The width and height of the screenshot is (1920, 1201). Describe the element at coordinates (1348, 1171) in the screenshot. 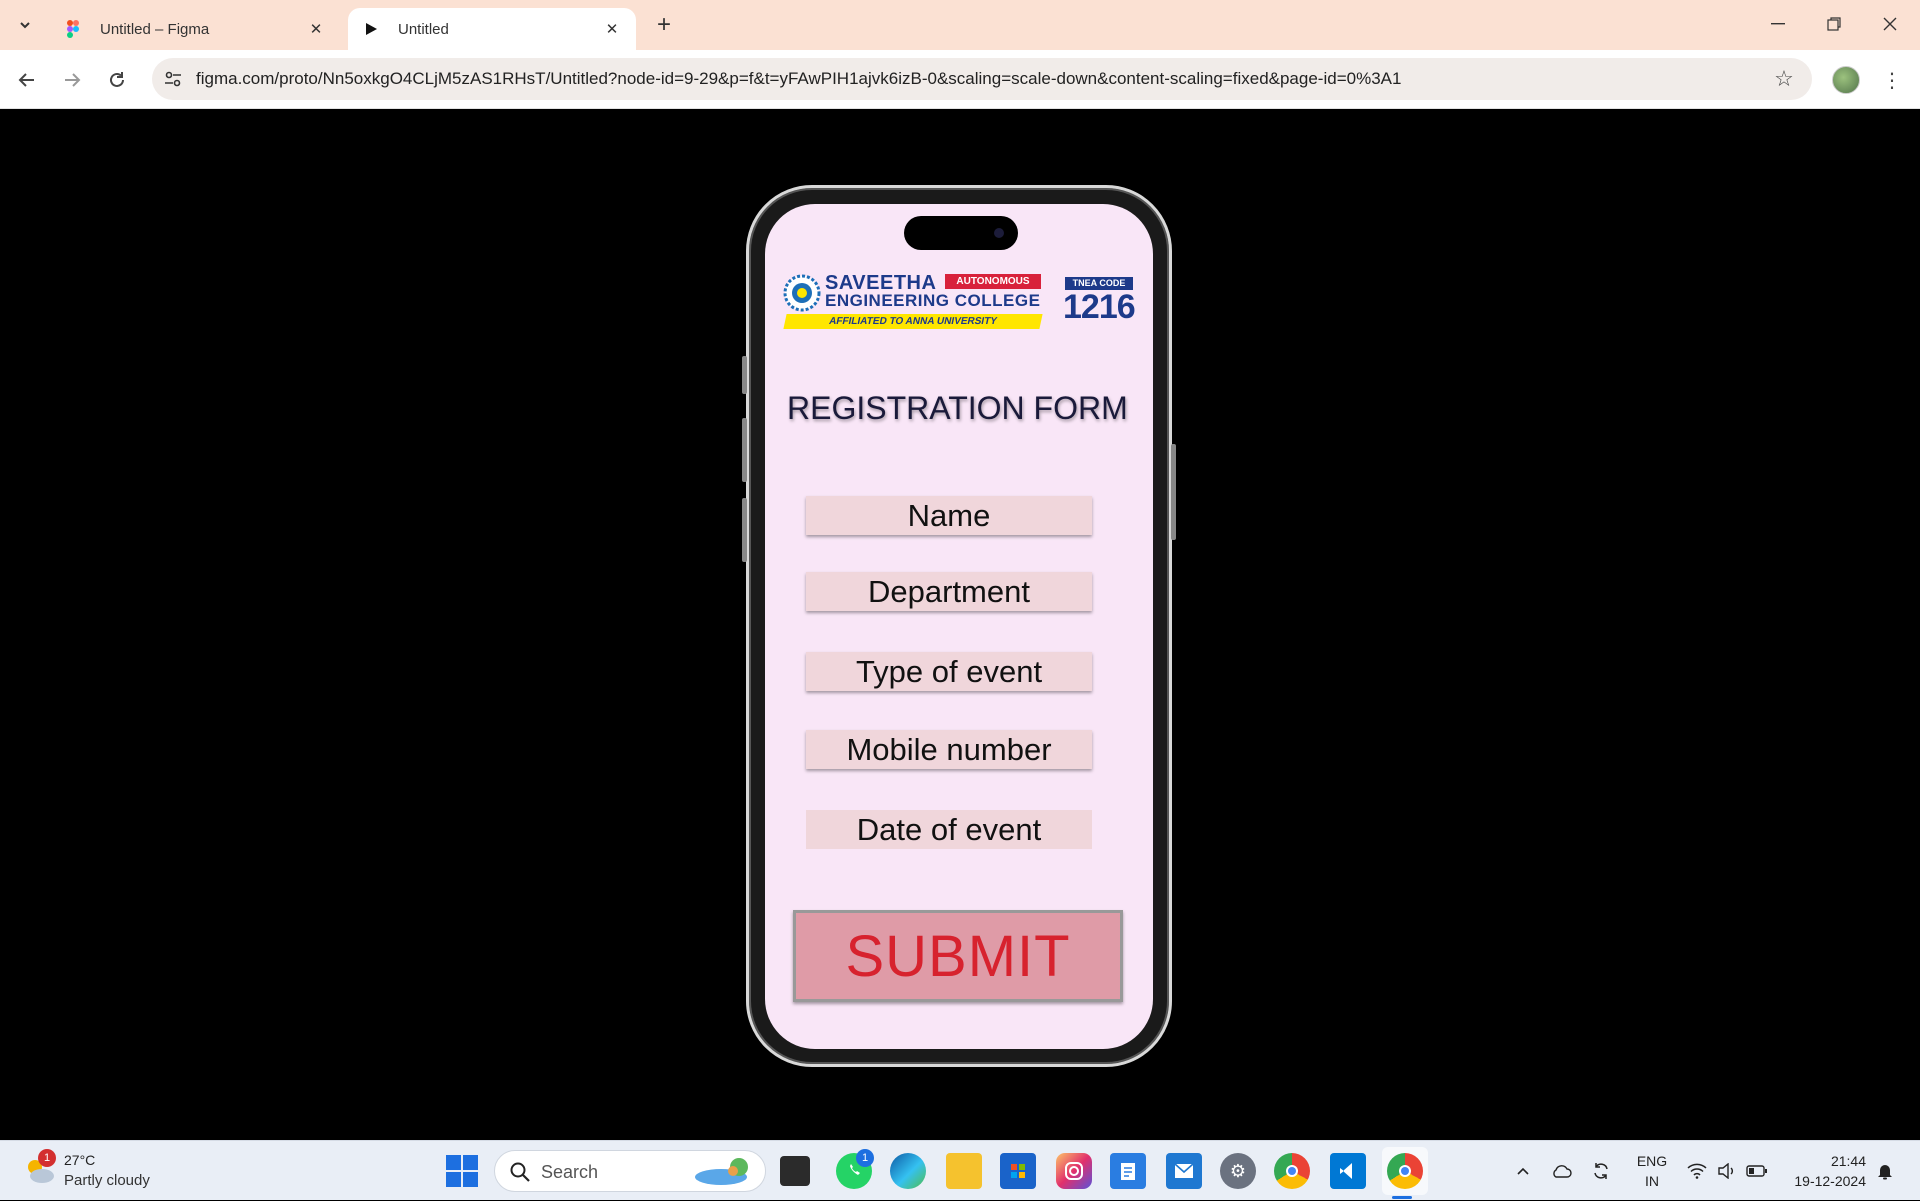

I see `vscode-icon` at that location.